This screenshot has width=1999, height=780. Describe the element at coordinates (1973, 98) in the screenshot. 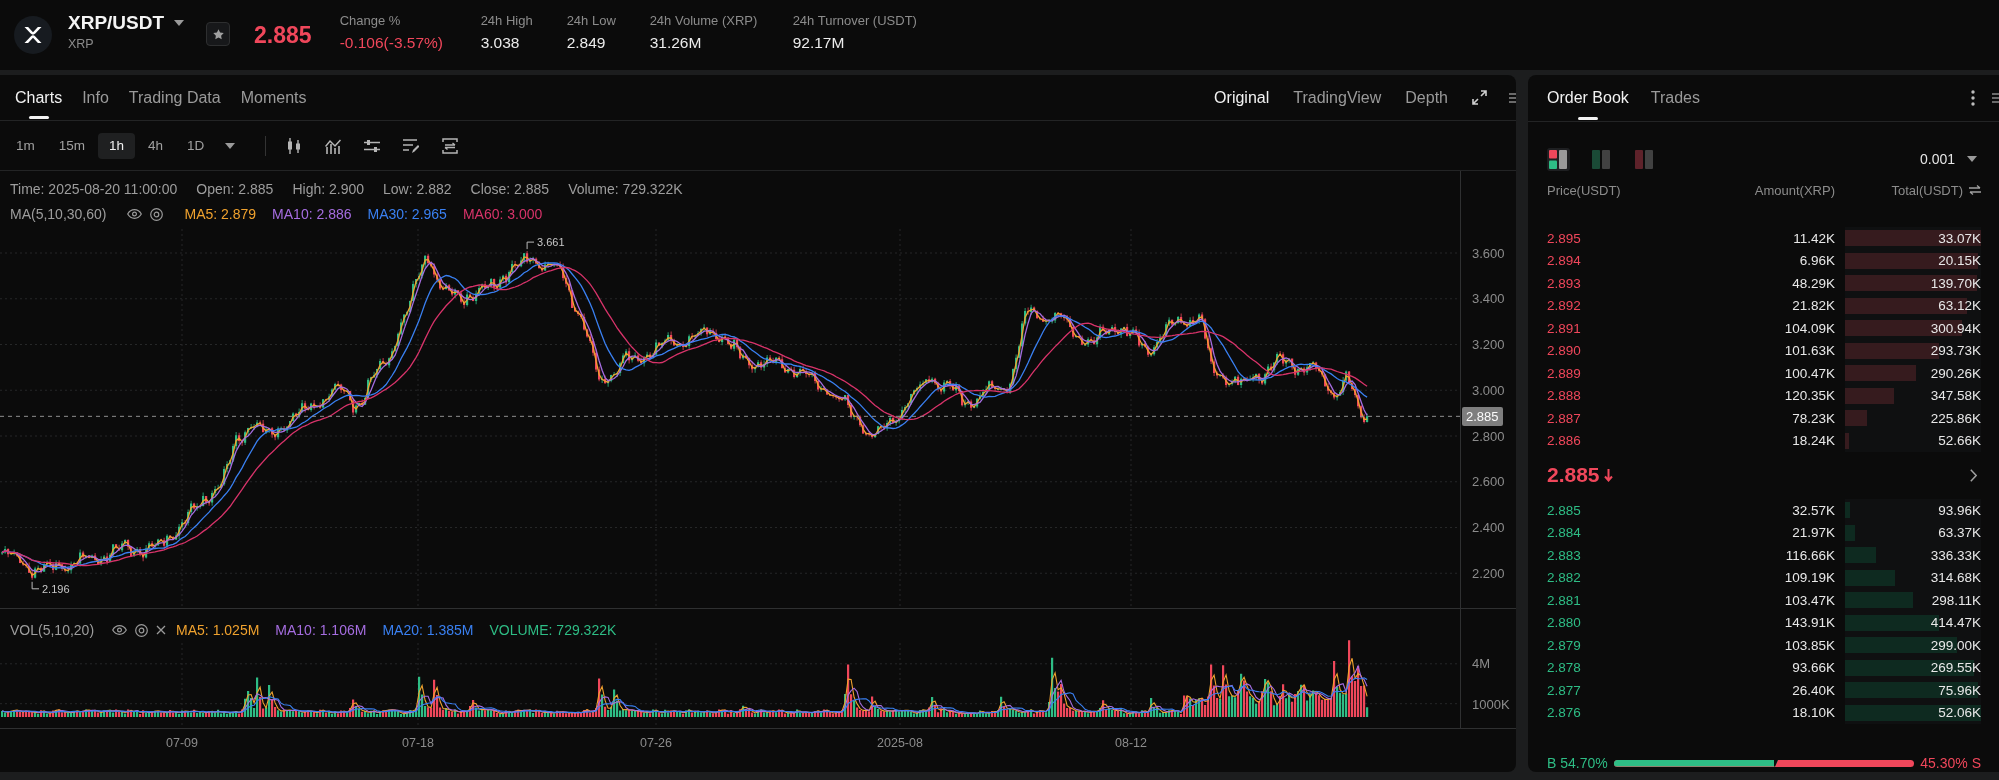

I see `more-options-icon` at that location.